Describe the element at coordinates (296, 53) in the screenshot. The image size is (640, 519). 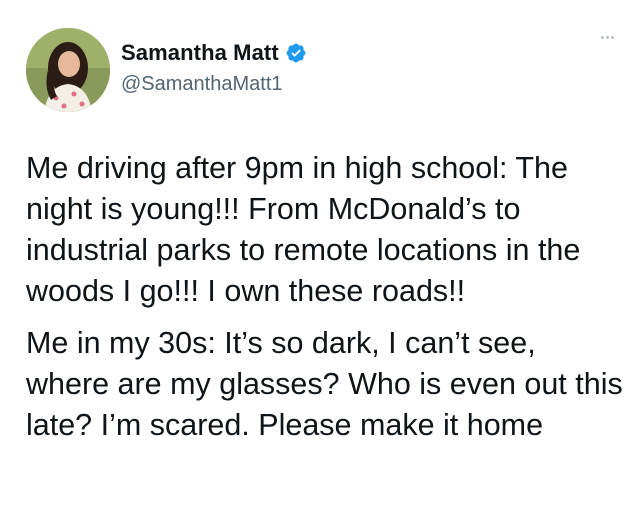
I see `verified-badge-icon` at that location.